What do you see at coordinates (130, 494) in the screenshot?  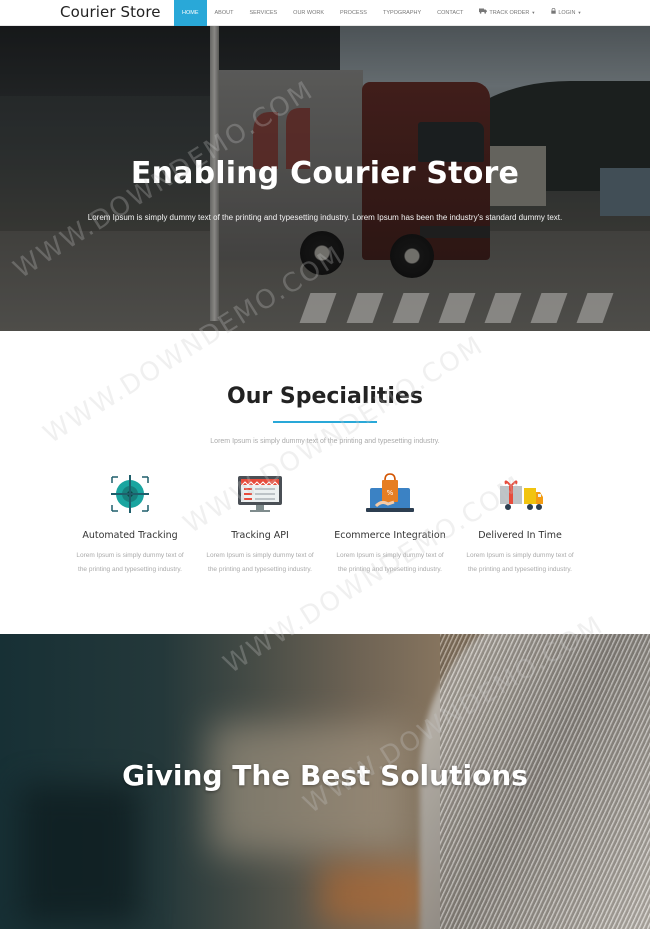 I see `target-icon` at bounding box center [130, 494].